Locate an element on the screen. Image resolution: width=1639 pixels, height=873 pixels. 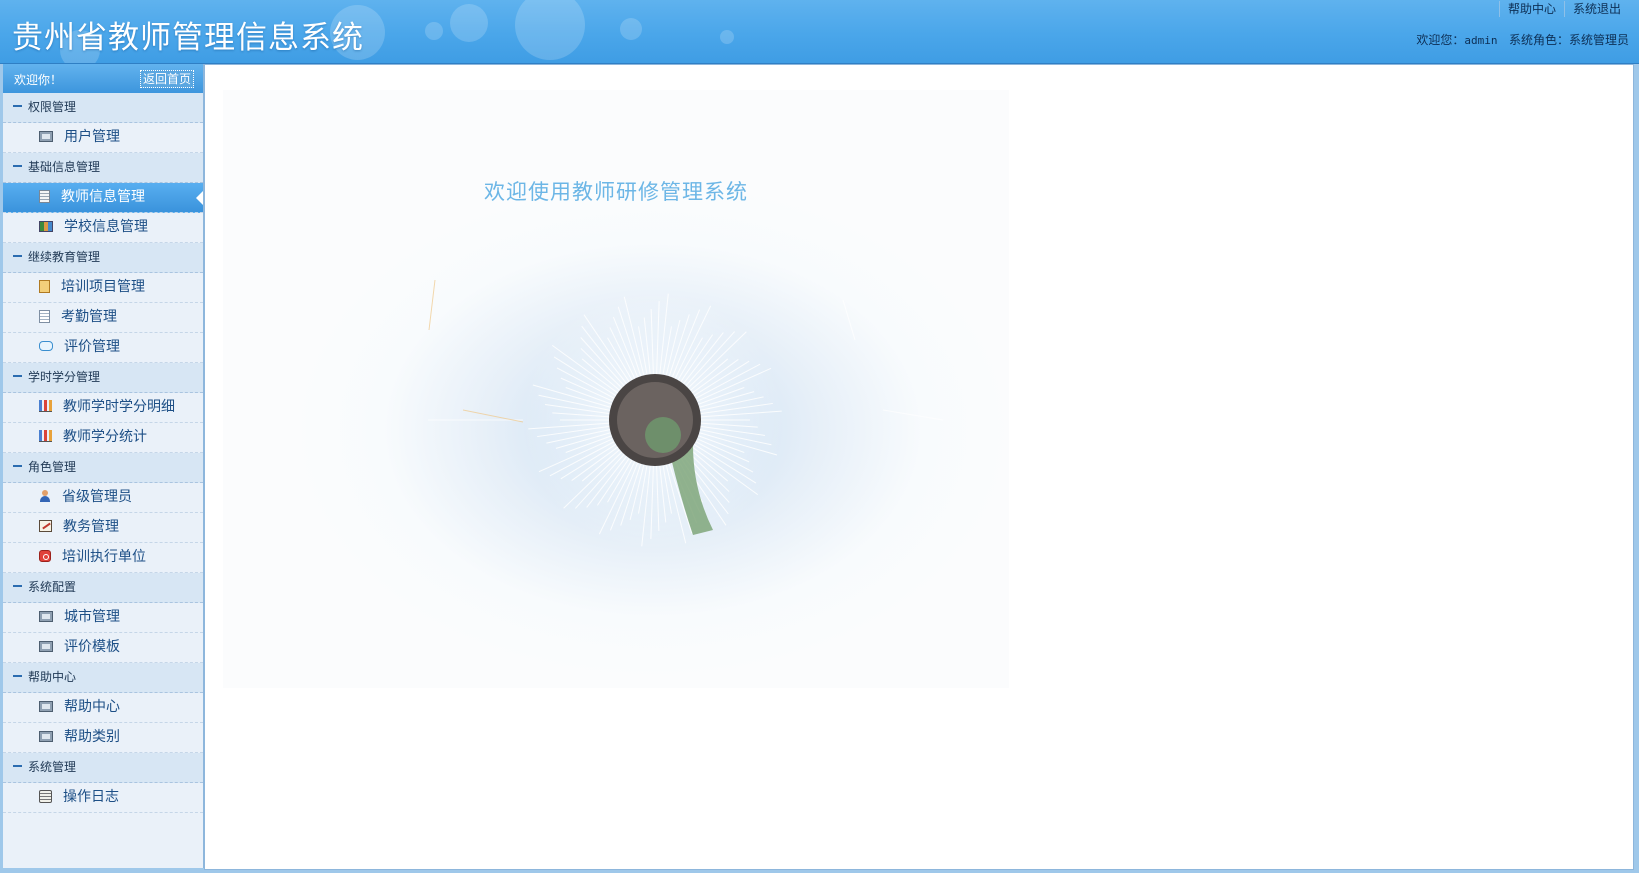
group-label: 帮助中心 is located at coordinates (52, 677).